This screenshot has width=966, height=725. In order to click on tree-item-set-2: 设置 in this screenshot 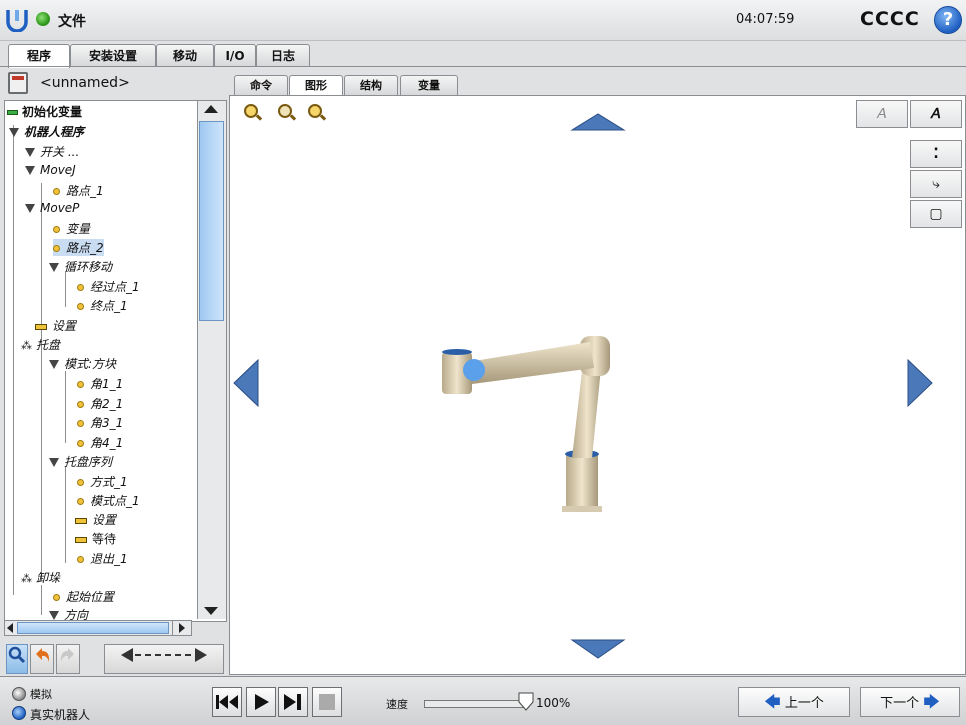, I will do `click(95, 519)`.